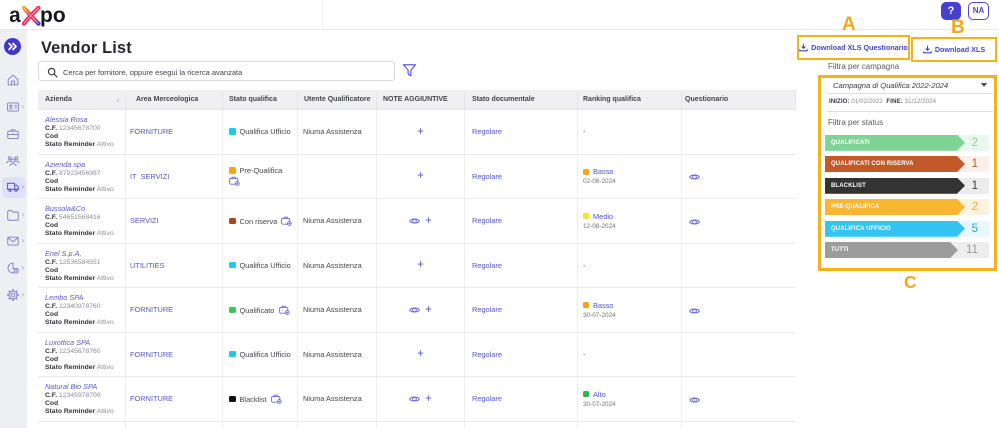  What do you see at coordinates (15, 15) in the screenshot?
I see `svg-text: a` at bounding box center [15, 15].